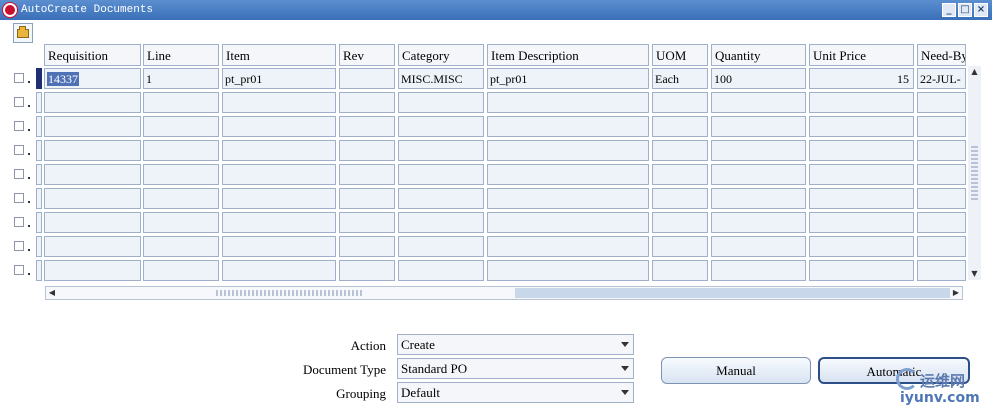 Image resolution: width=992 pixels, height=415 pixels. What do you see at coordinates (92, 78) in the screenshot?
I see `cell-requisition: 14337` at bounding box center [92, 78].